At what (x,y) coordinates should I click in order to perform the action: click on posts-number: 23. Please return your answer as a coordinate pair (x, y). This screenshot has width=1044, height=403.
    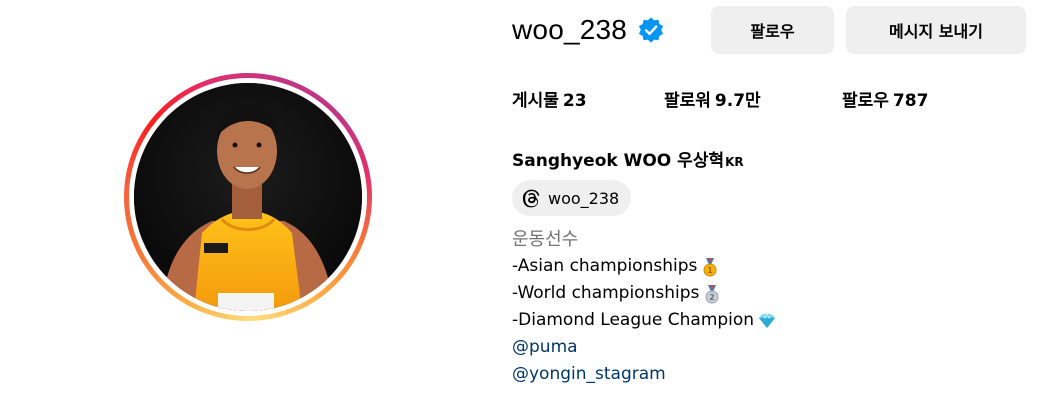
    Looking at the image, I should click on (574, 101).